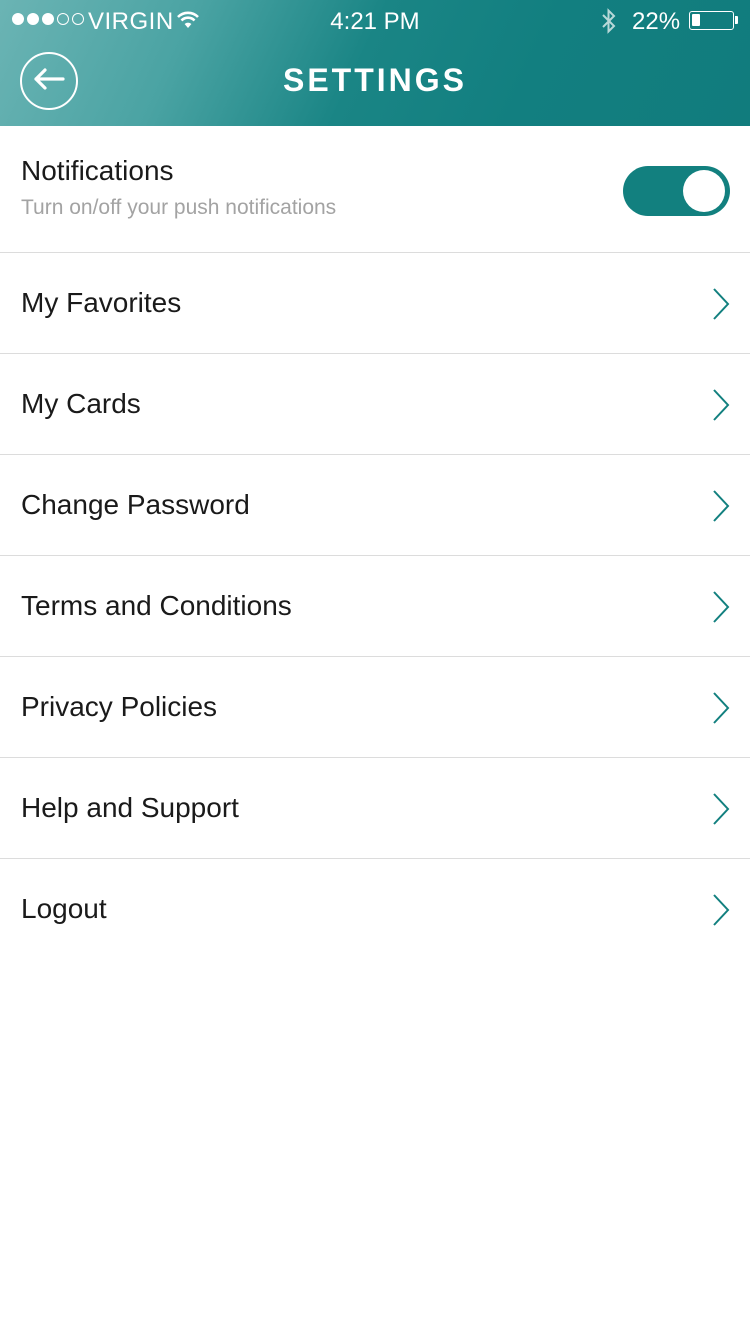 Image resolution: width=750 pixels, height=1334 pixels. I want to click on status-bar: VIRGIN 4:21 PM 22%, so click(375, 20).